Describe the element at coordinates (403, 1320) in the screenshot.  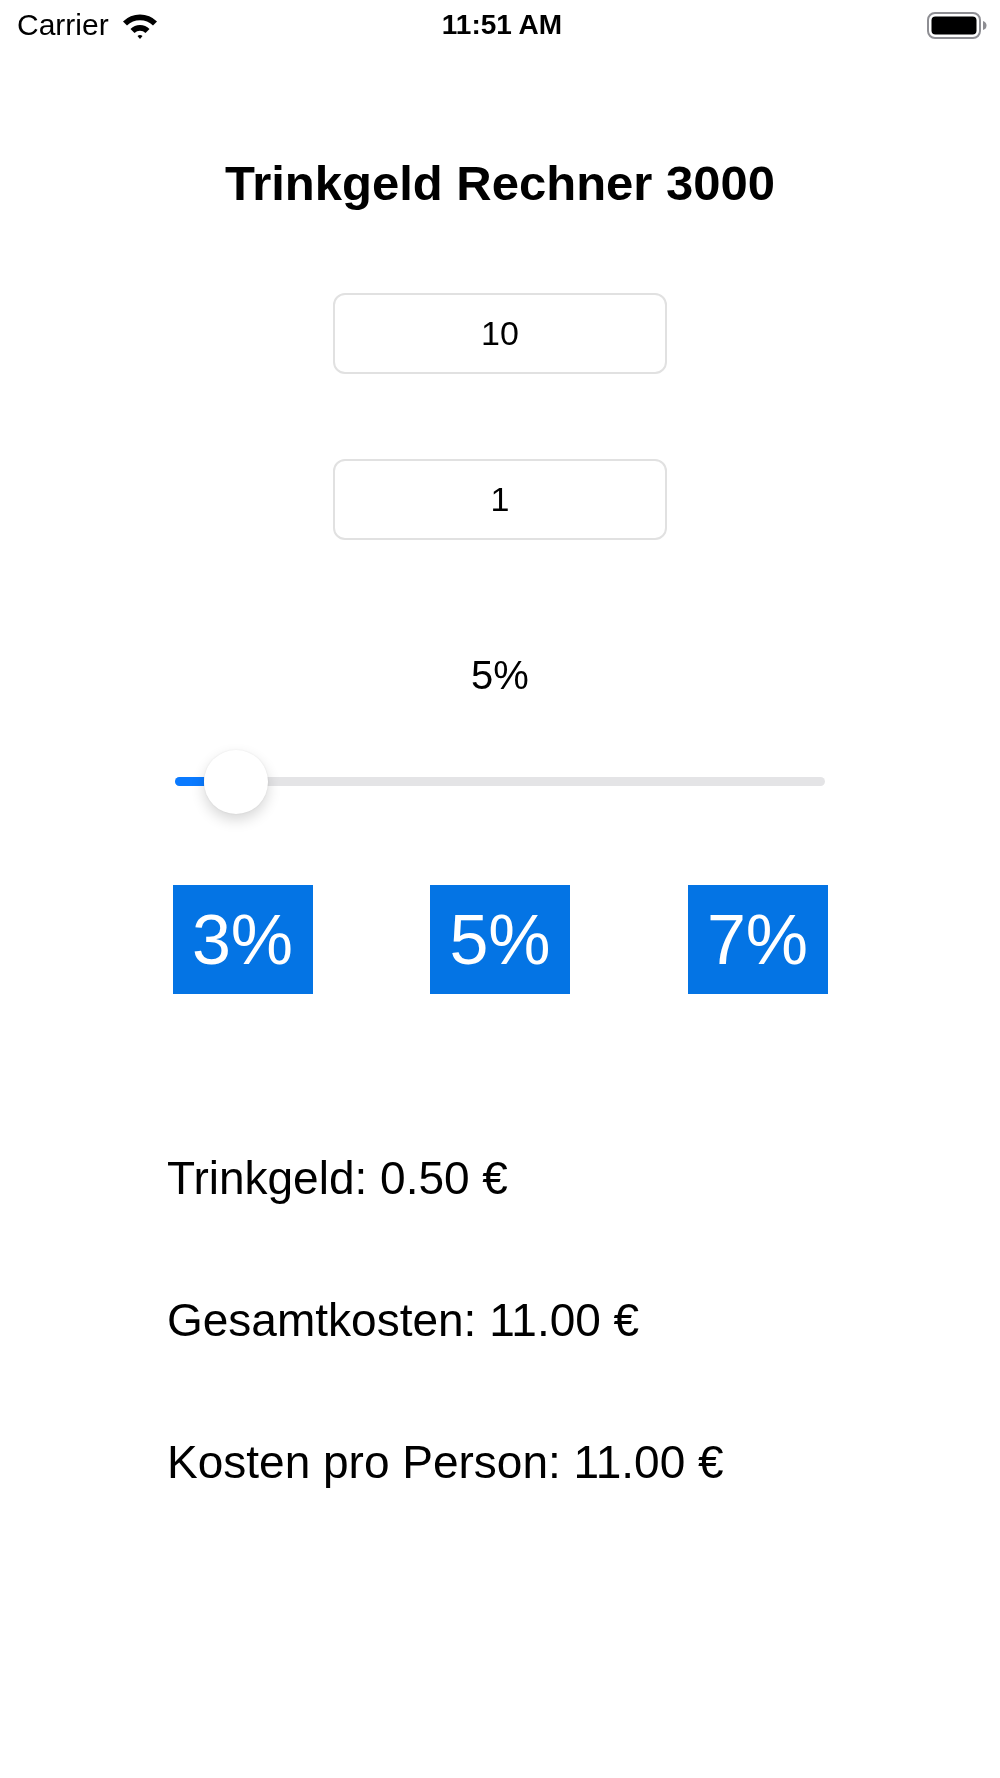
I see `result-text: Gesamtkosten: 11.00 €` at that location.